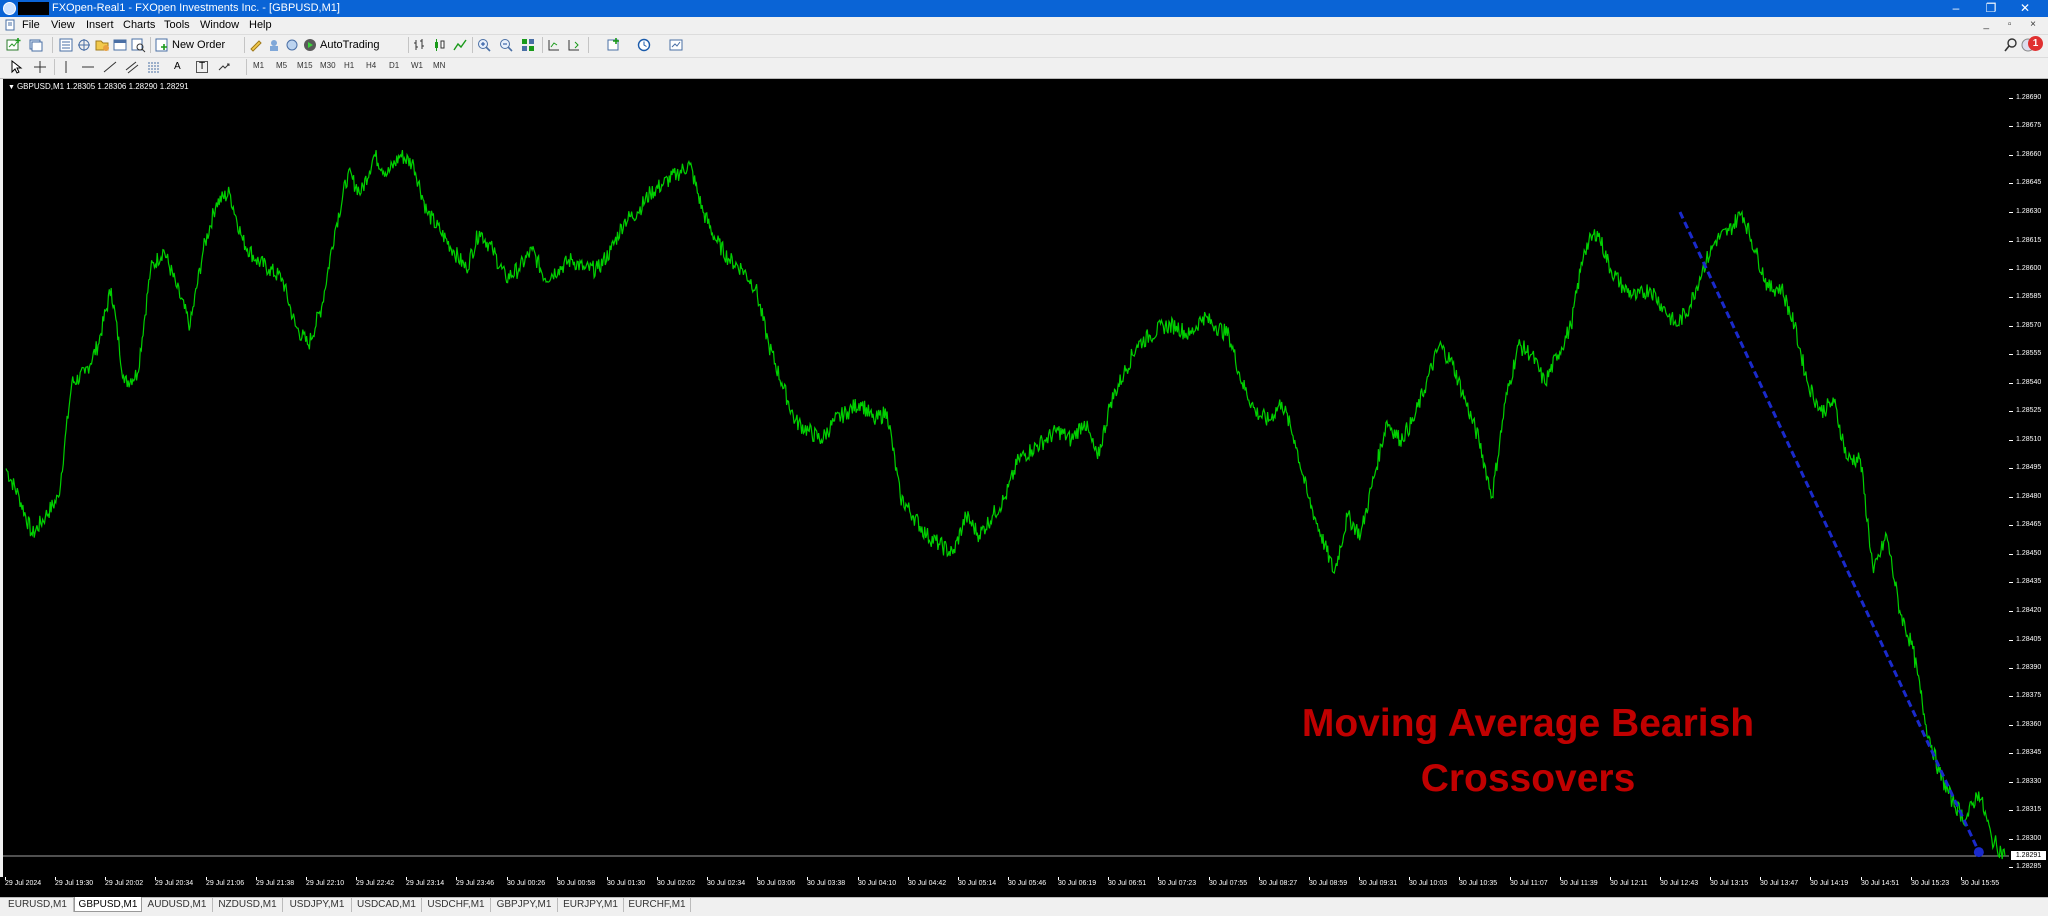  Describe the element at coordinates (387, 904) in the screenshot. I see `tab-usdcad: USDCAD,M1` at that location.